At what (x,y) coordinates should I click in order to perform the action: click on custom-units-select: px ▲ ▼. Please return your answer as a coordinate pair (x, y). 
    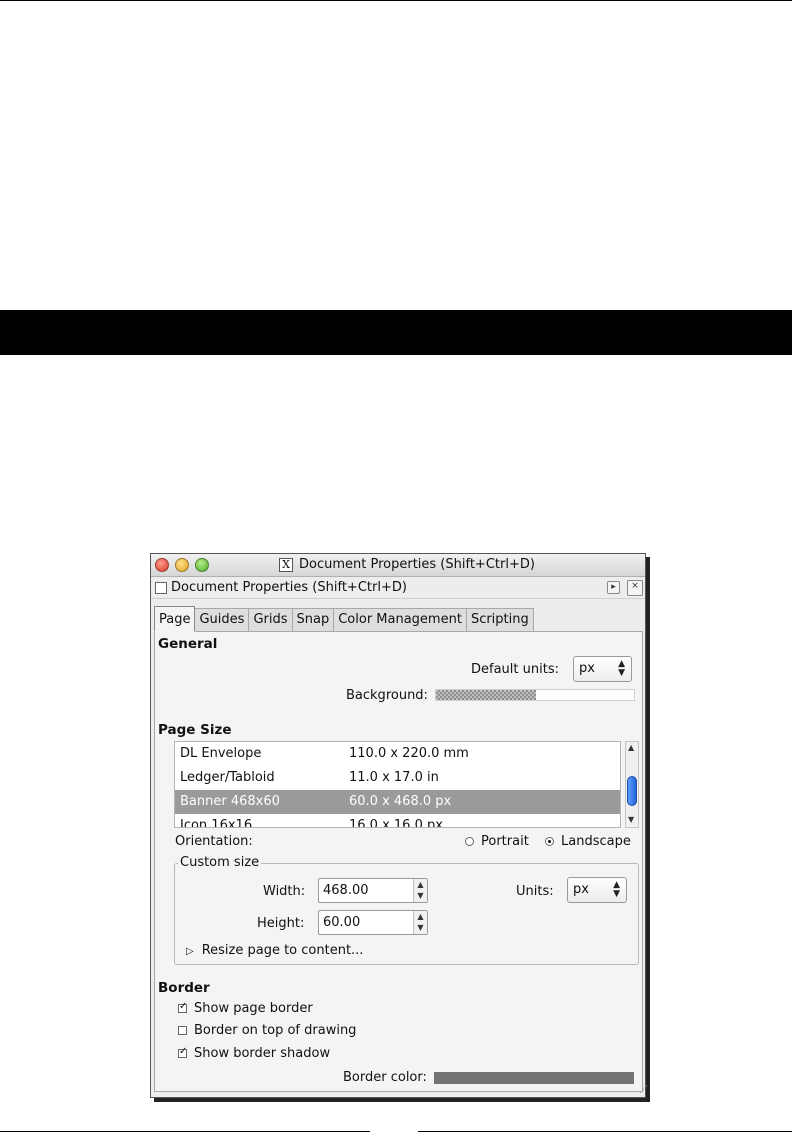
    Looking at the image, I should click on (597, 890).